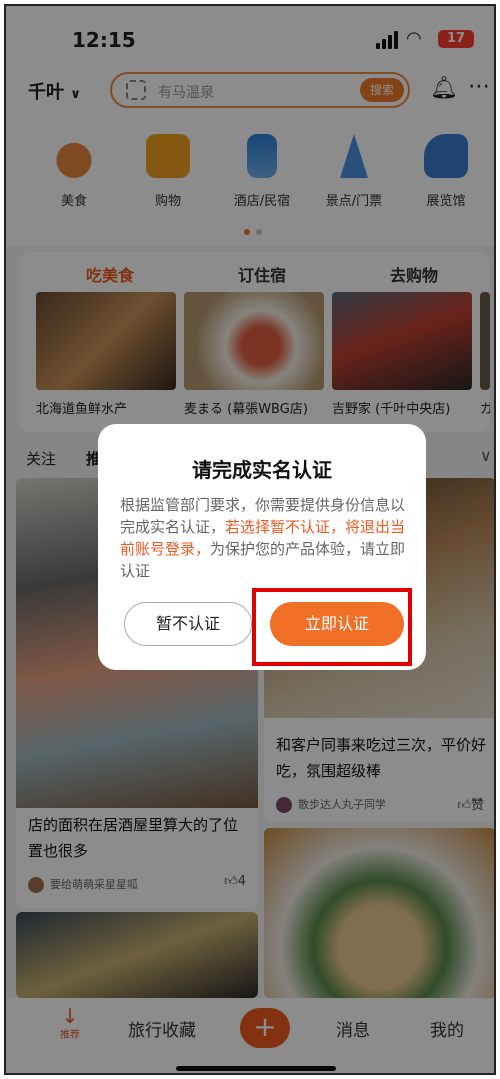  Describe the element at coordinates (262, 470) in the screenshot. I see `dialog-title: 请完成实名认证` at that location.